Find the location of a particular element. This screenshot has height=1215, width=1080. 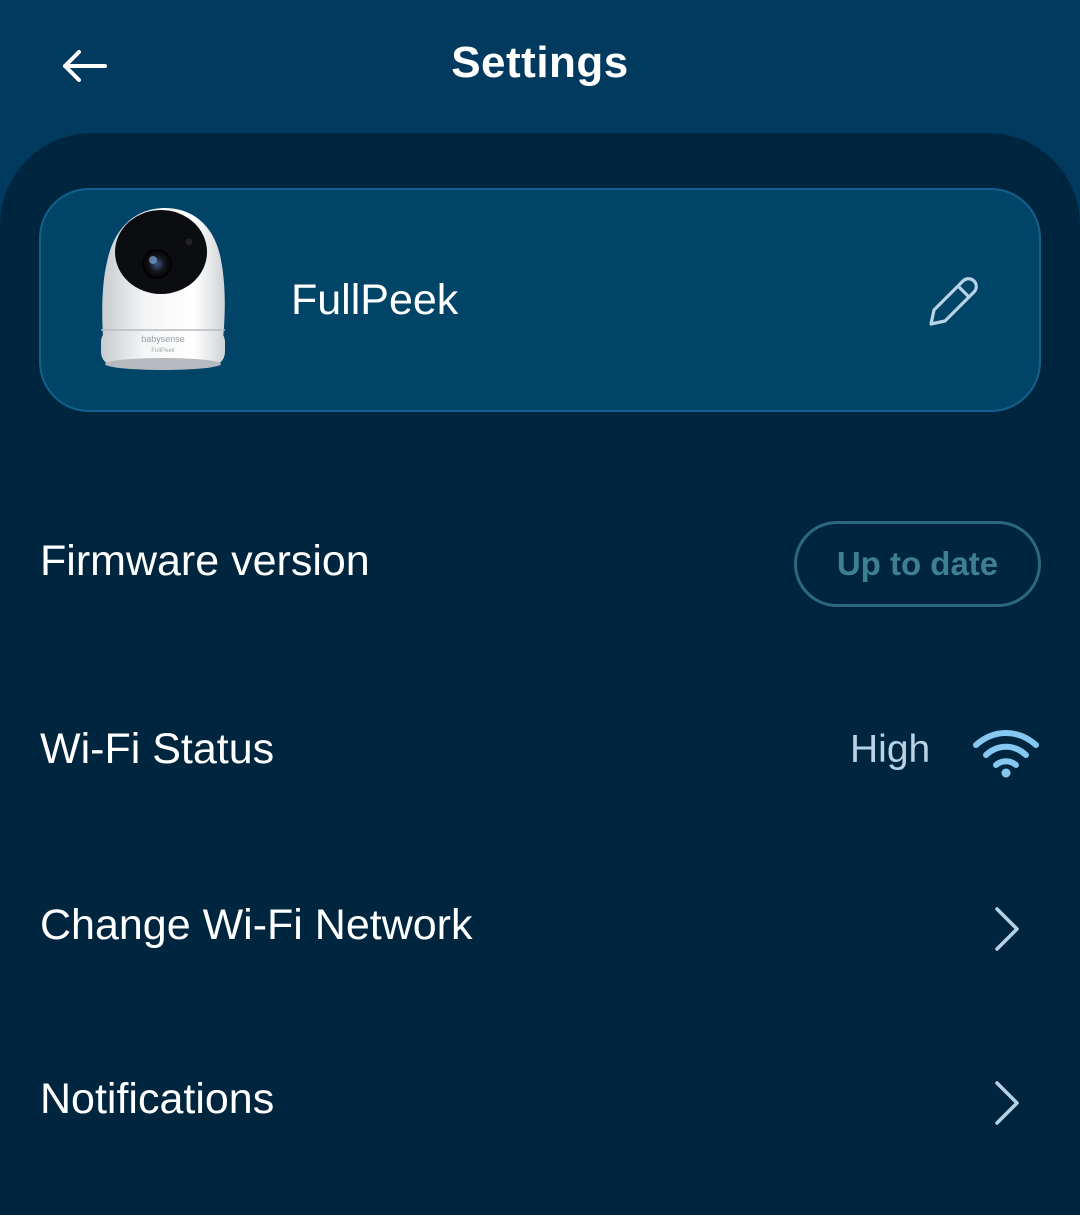

change-wifi-label: Change Wi-Fi Network is located at coordinates (256, 925).